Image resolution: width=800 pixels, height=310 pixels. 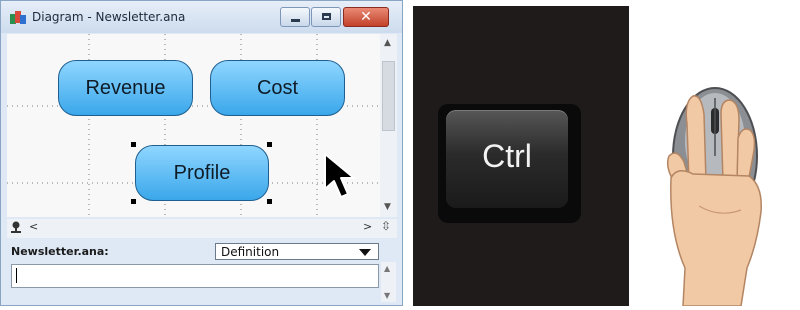 I want to click on text-caret, so click(x=16, y=275).